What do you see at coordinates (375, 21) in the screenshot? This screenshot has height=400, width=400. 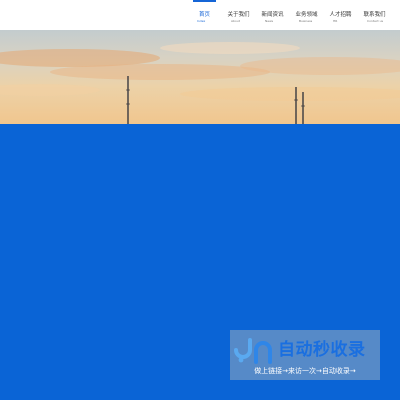 I see `nav-item-sublabel: Contact us` at bounding box center [375, 21].